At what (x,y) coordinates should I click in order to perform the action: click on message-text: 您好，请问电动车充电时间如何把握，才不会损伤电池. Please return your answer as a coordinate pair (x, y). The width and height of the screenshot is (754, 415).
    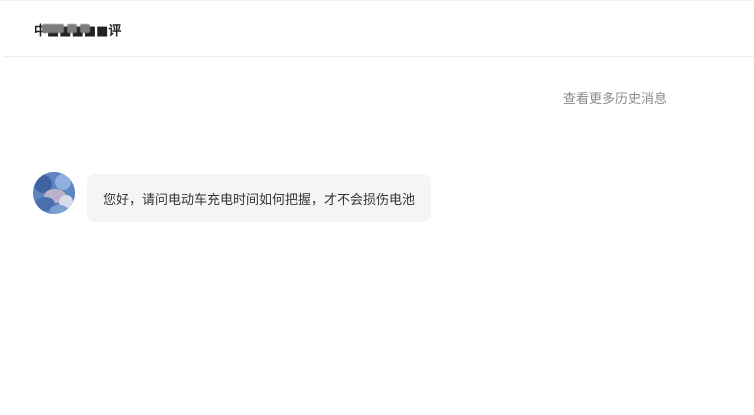
    Looking at the image, I should click on (259, 200).